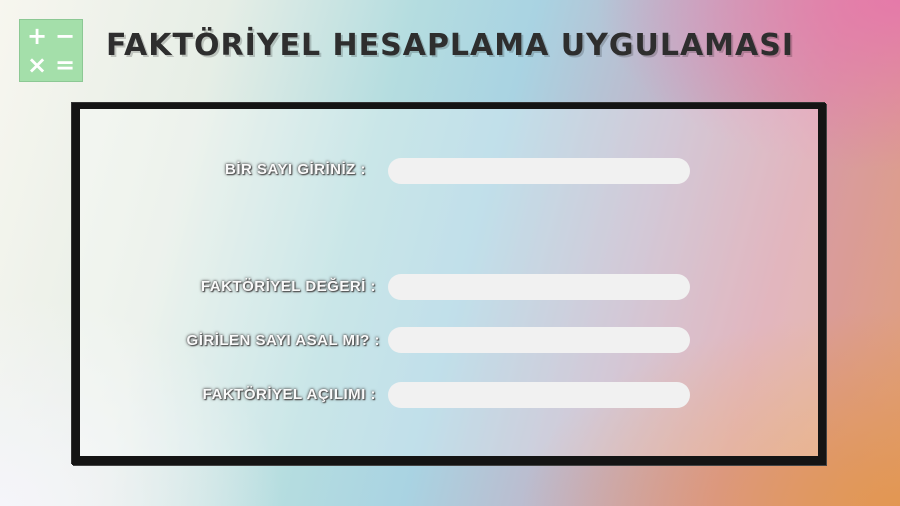  Describe the element at coordinates (51, 50) in the screenshot. I see `calculator-icon: + − × =` at that location.